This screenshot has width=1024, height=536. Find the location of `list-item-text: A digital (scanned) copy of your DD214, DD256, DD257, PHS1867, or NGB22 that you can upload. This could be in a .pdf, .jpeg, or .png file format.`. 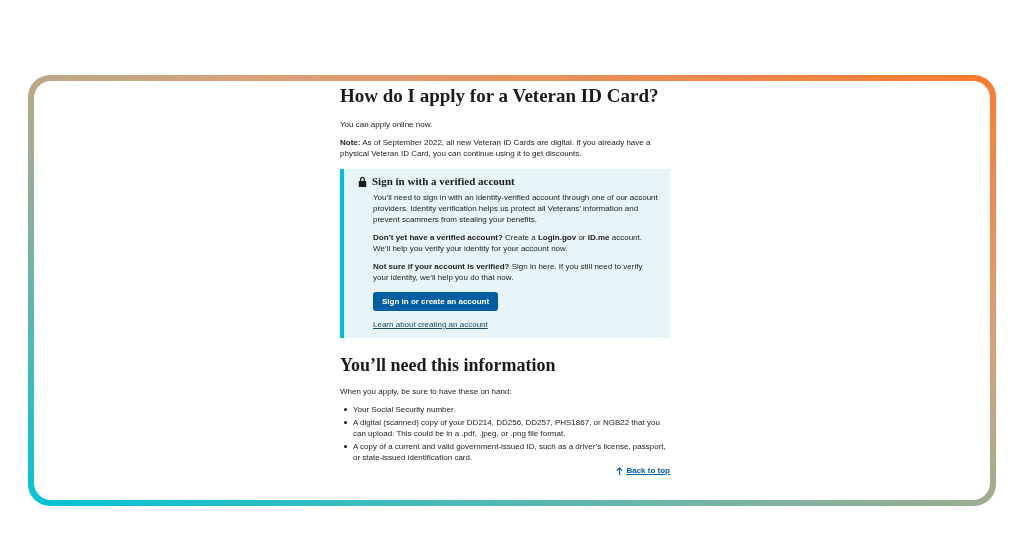

list-item-text: A digital (scanned) copy of your DD214, DD256, DD257, PHS1867, or NGB22 that you can upload. This could be in a .pdf, .jpeg, or .png file format. is located at coordinates (507, 428).